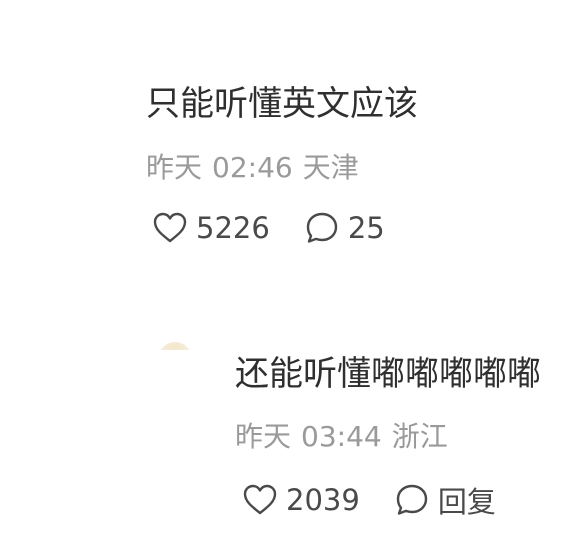  What do you see at coordinates (419, 436) in the screenshot?
I see `comment-location: 浙江` at bounding box center [419, 436].